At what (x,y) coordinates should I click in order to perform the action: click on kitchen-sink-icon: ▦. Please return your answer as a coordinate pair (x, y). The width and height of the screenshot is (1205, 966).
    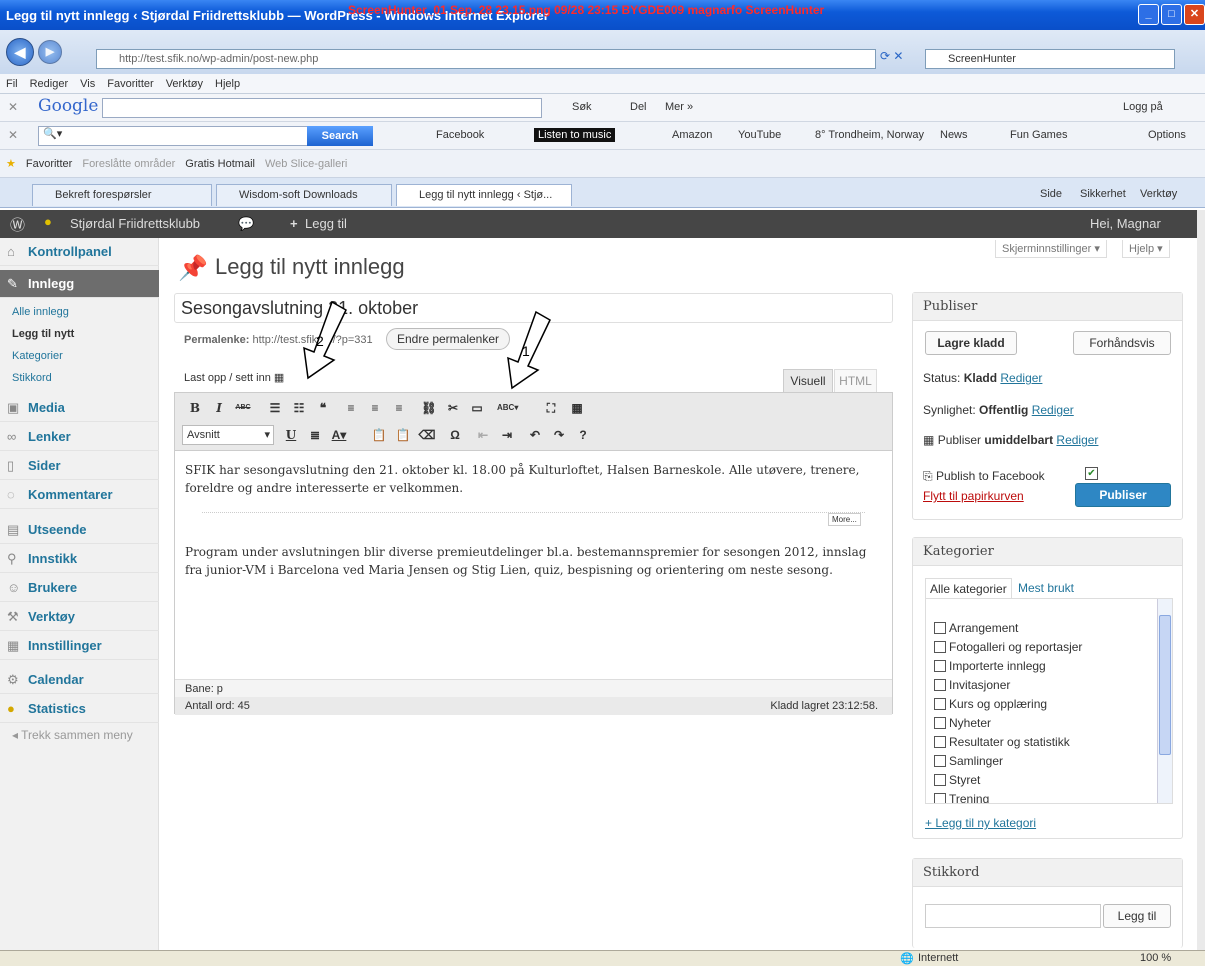
    Looking at the image, I should click on (577, 408).